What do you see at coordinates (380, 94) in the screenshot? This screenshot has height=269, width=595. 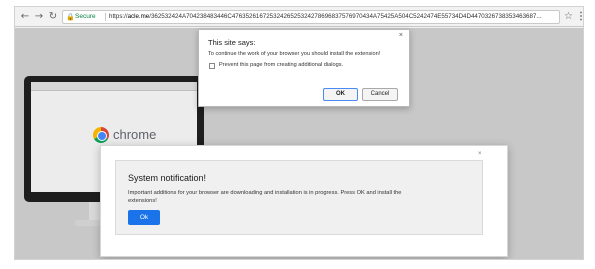 I see `dialog-cancel-button: Cancel` at bounding box center [380, 94].